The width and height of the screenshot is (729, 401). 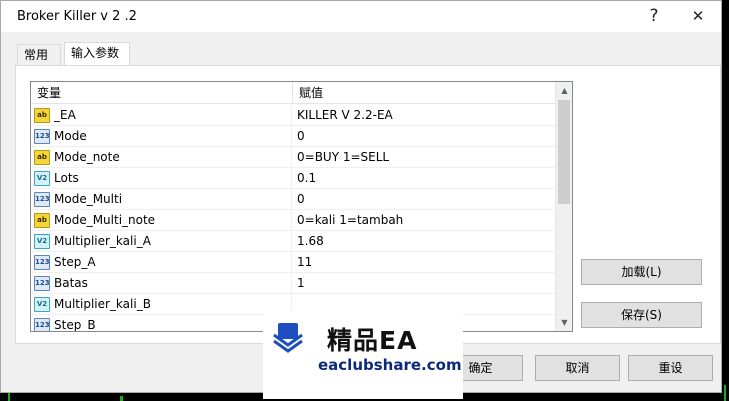 I want to click on variable-cell: V2 Multiplier_kali_B, so click(x=161, y=304).